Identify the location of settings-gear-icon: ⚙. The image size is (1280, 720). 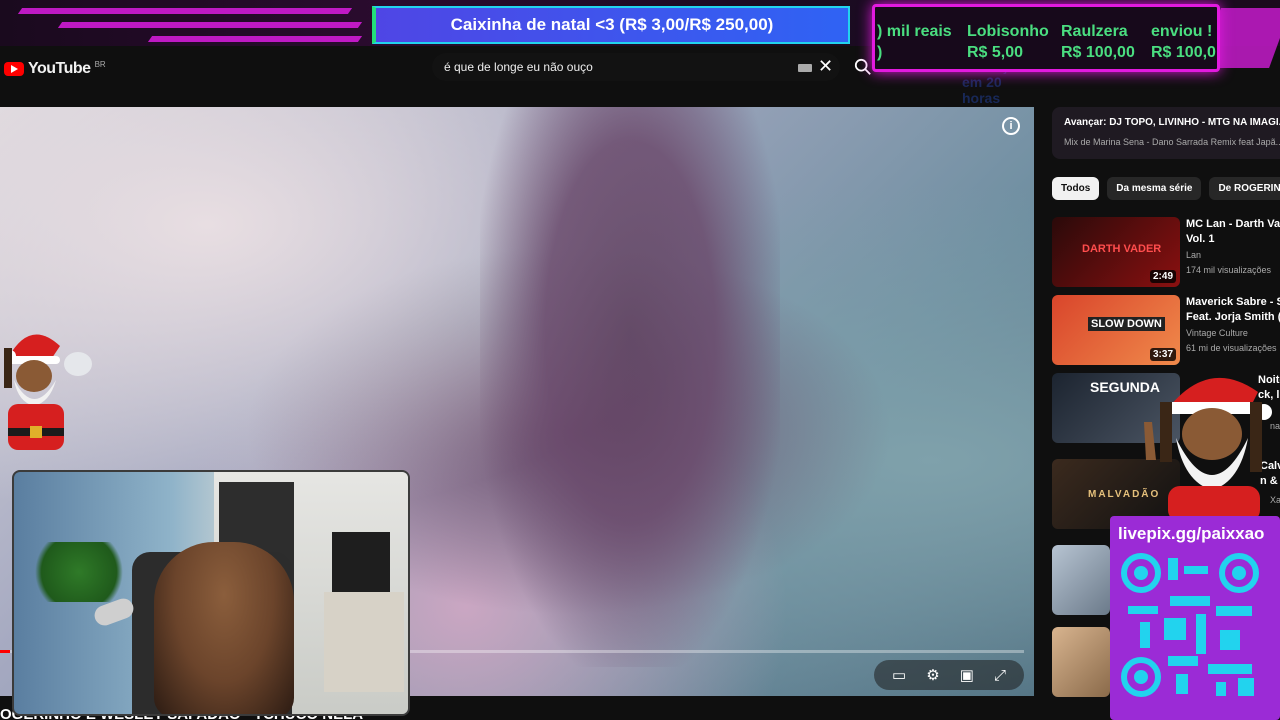
(932, 675).